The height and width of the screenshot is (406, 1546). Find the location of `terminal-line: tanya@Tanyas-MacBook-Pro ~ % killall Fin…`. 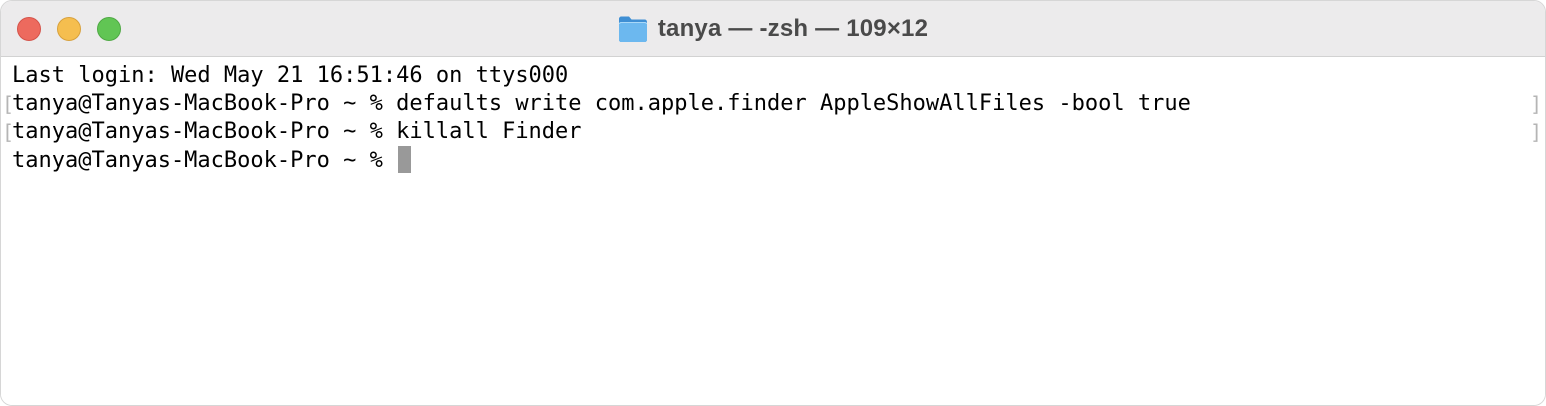

terminal-line: tanya@Tanyas-MacBook-Pro ~ % killall Fin… is located at coordinates (297, 131).